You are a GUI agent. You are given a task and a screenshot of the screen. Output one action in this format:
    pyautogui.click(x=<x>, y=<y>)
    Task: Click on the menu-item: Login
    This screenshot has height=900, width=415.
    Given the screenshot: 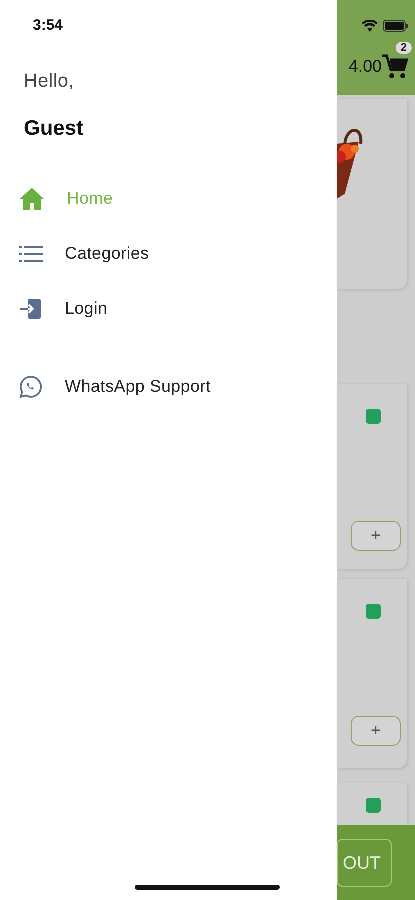 What is the action you would take?
    pyautogui.click(x=168, y=308)
    